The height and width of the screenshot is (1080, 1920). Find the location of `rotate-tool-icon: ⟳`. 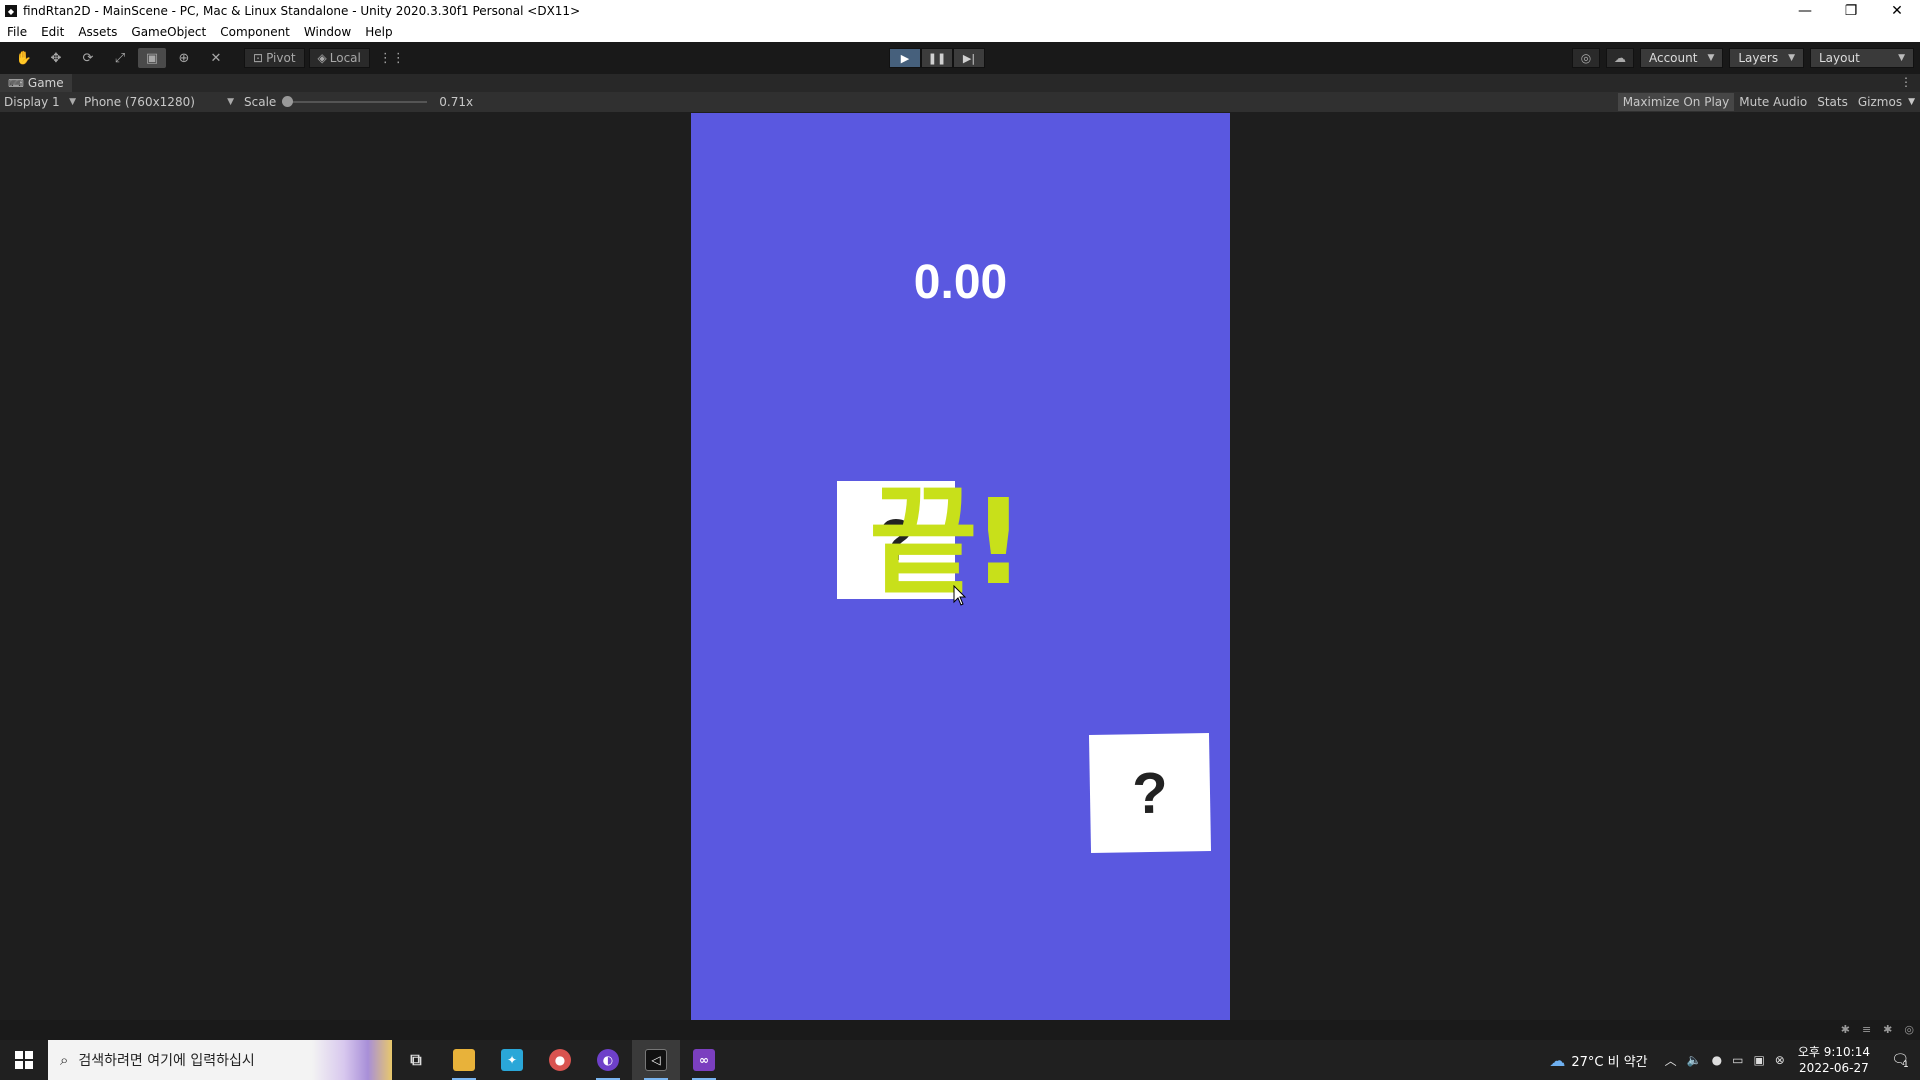

rotate-tool-icon: ⟳ is located at coordinates (88, 58).